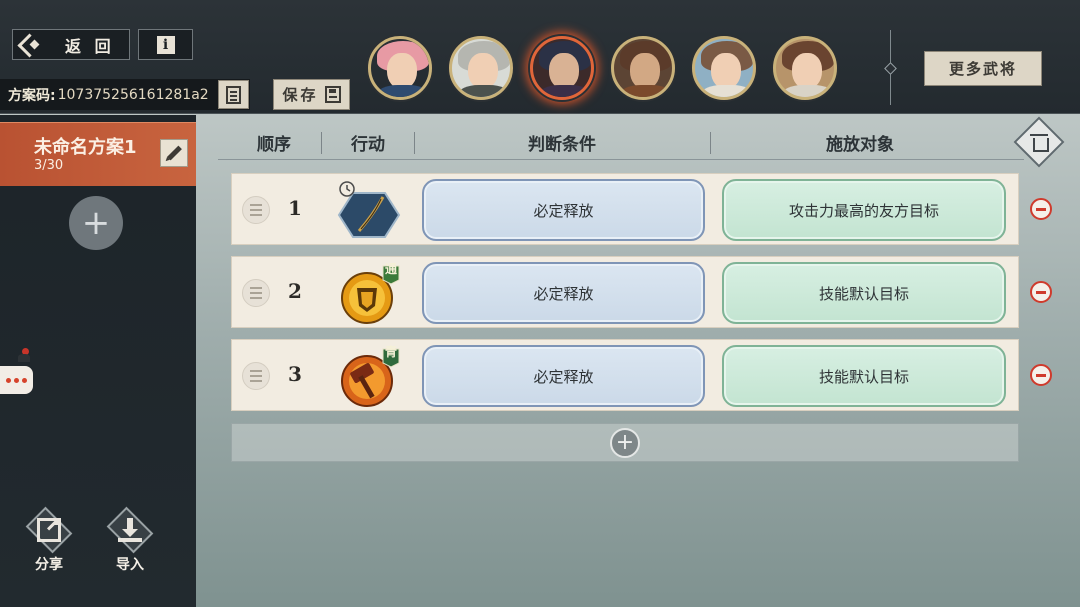 The image size is (1080, 607). I want to click on table-row: 1 必定释放 攻击力最高的友方目标, so click(625, 209).